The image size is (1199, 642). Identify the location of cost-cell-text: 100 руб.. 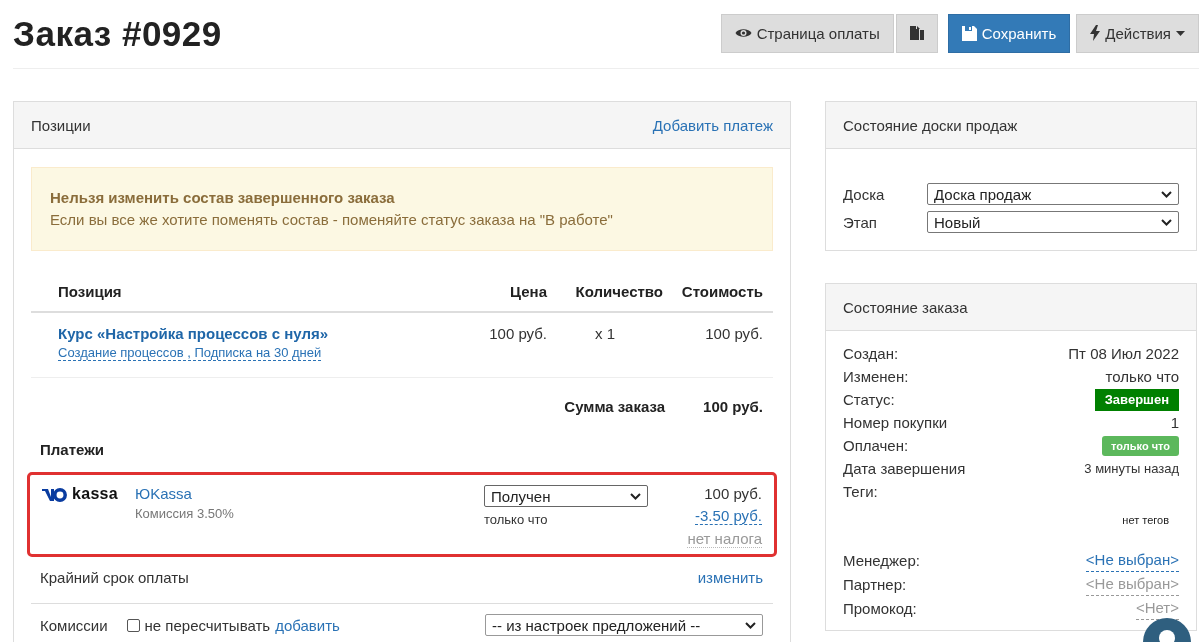
(733, 333).